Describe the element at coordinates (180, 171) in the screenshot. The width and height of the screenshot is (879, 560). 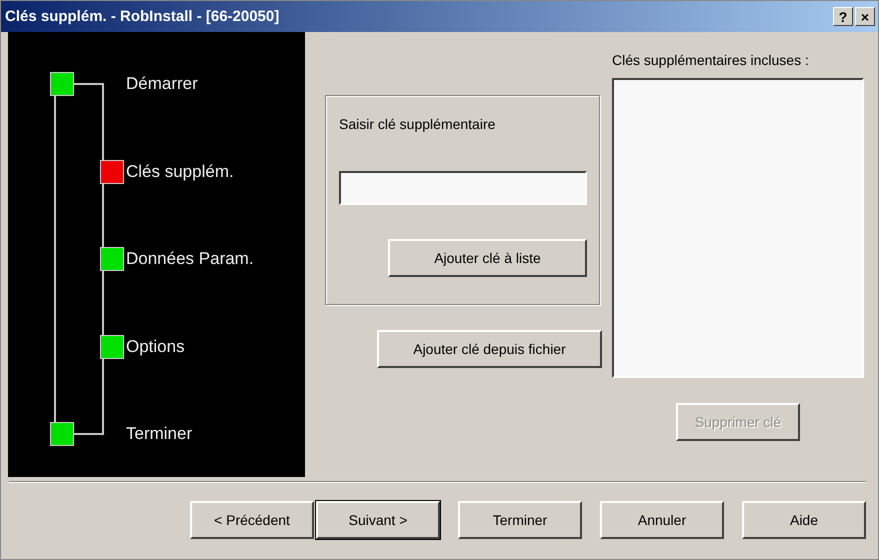
I see `step-label: Clés supplém.` at that location.